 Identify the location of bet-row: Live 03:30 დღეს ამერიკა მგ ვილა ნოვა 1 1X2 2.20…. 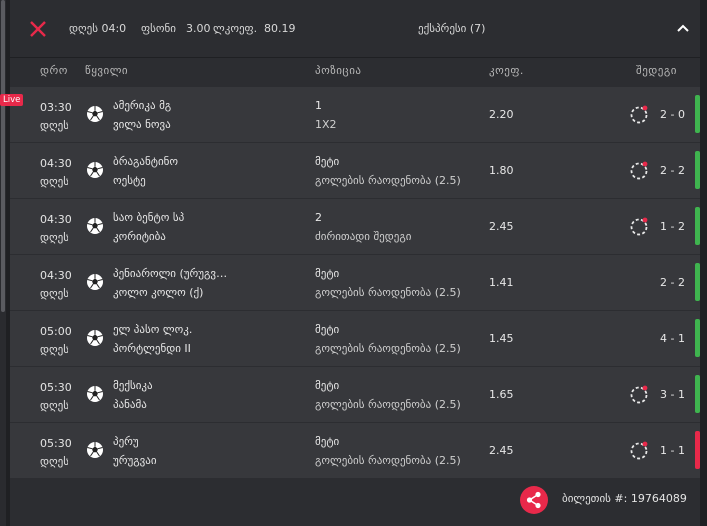
(350, 114).